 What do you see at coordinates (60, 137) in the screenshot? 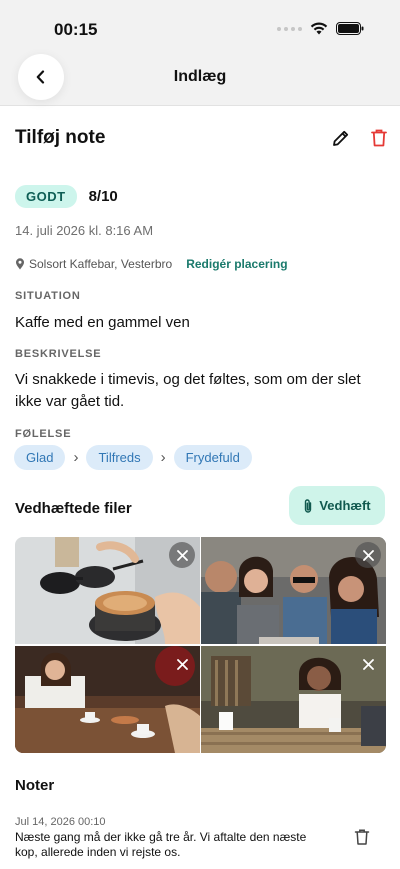
I see `page-title: Tilføj note` at bounding box center [60, 137].